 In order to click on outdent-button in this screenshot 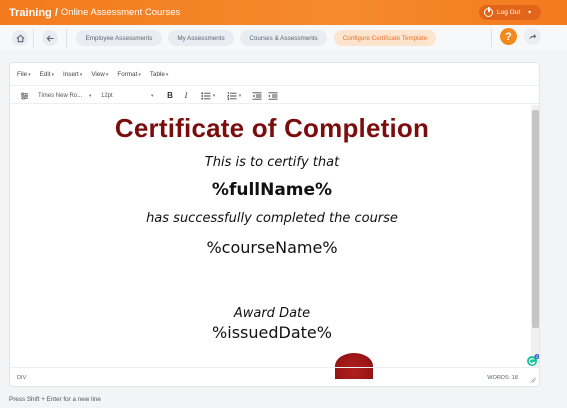, I will do `click(257, 95)`.